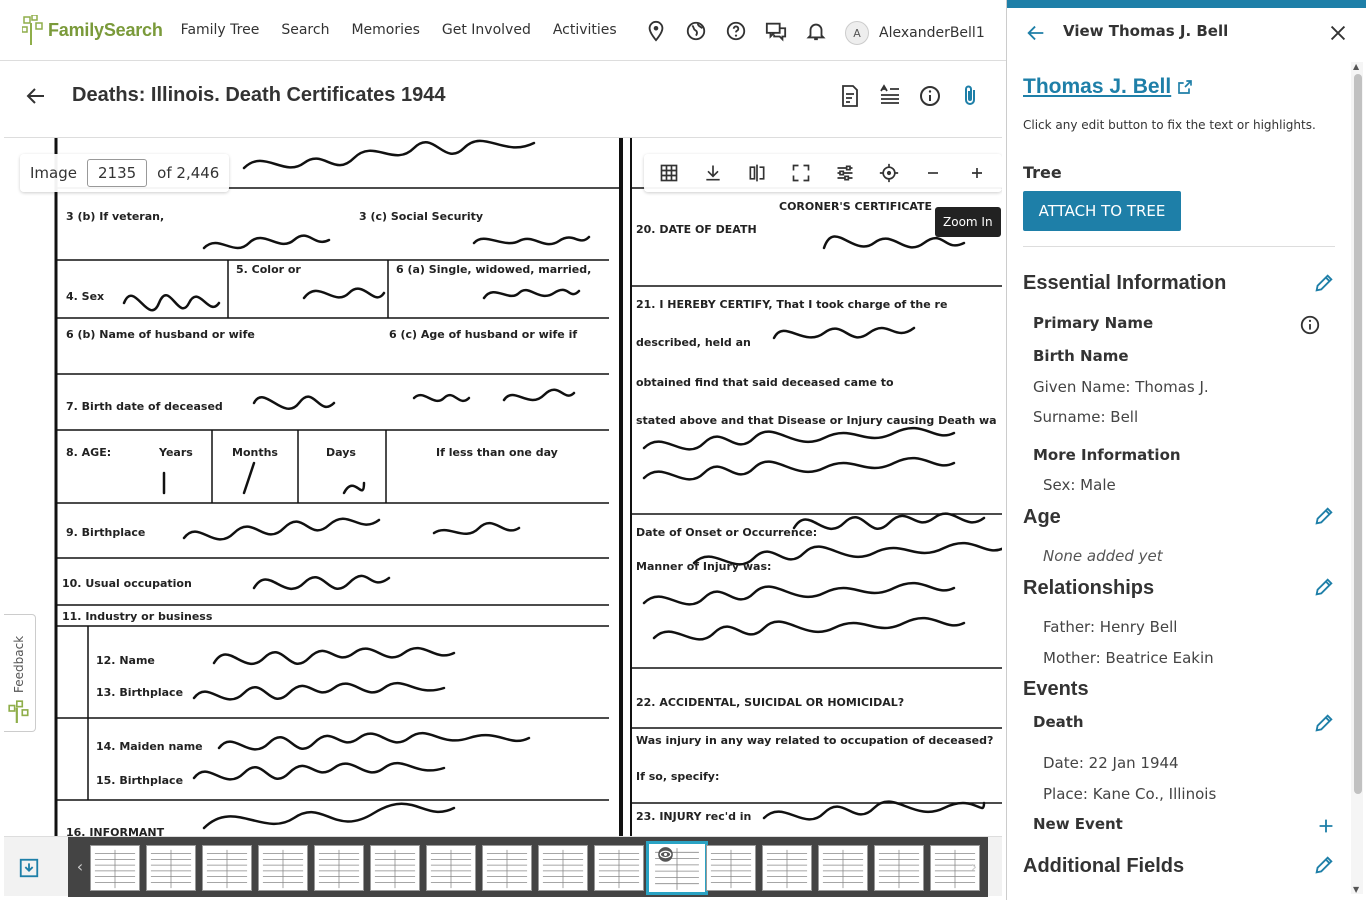  I want to click on edit-death-button, so click(1324, 723).